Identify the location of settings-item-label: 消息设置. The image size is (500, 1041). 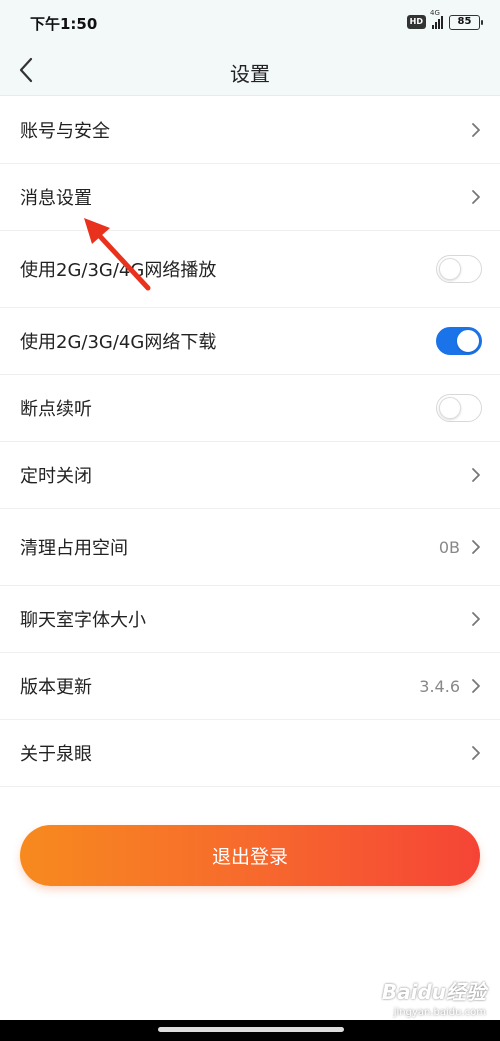
(56, 198).